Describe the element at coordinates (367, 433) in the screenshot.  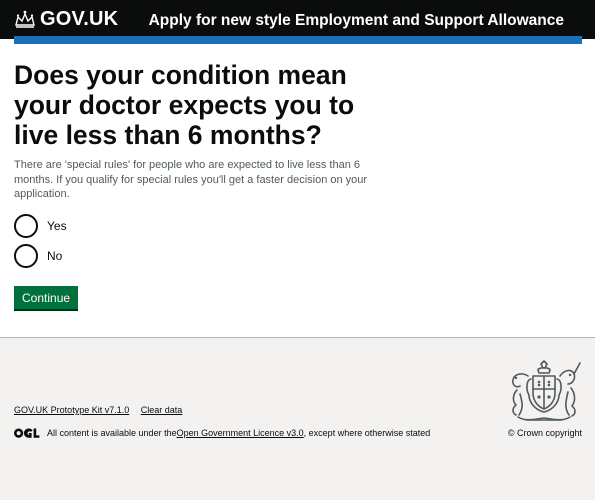
I see `licence-suffix: , except where otherwise stated` at that location.